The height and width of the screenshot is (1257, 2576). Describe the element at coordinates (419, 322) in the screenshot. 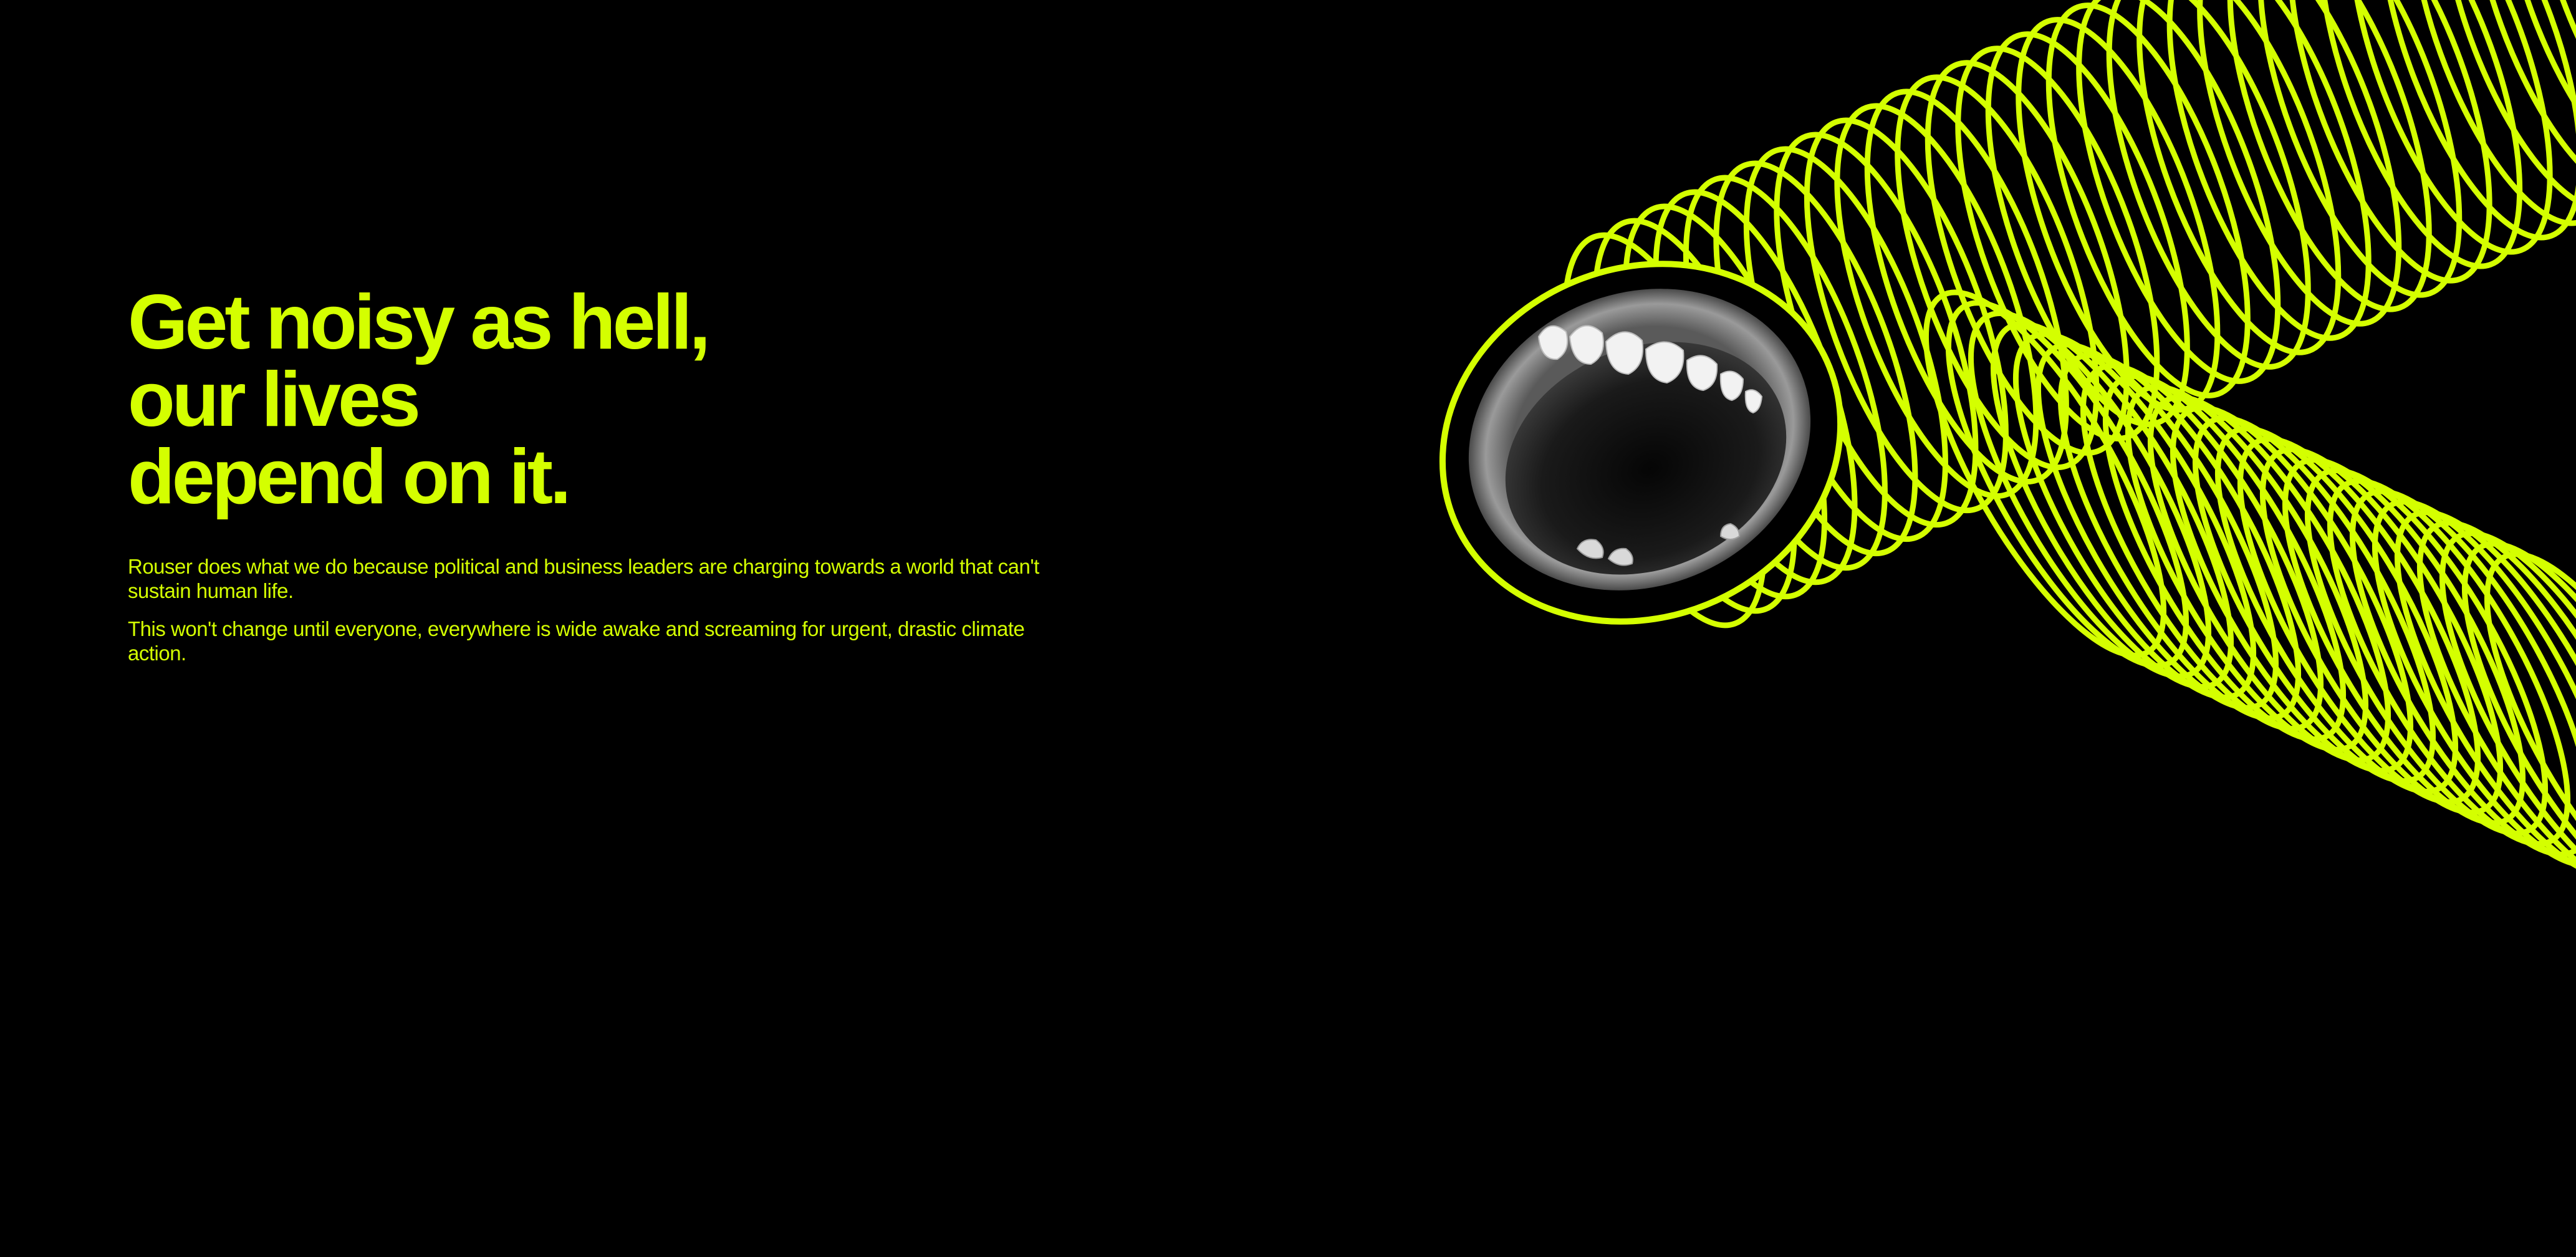

I see `headline-line-1: Get noisy as hell,` at that location.